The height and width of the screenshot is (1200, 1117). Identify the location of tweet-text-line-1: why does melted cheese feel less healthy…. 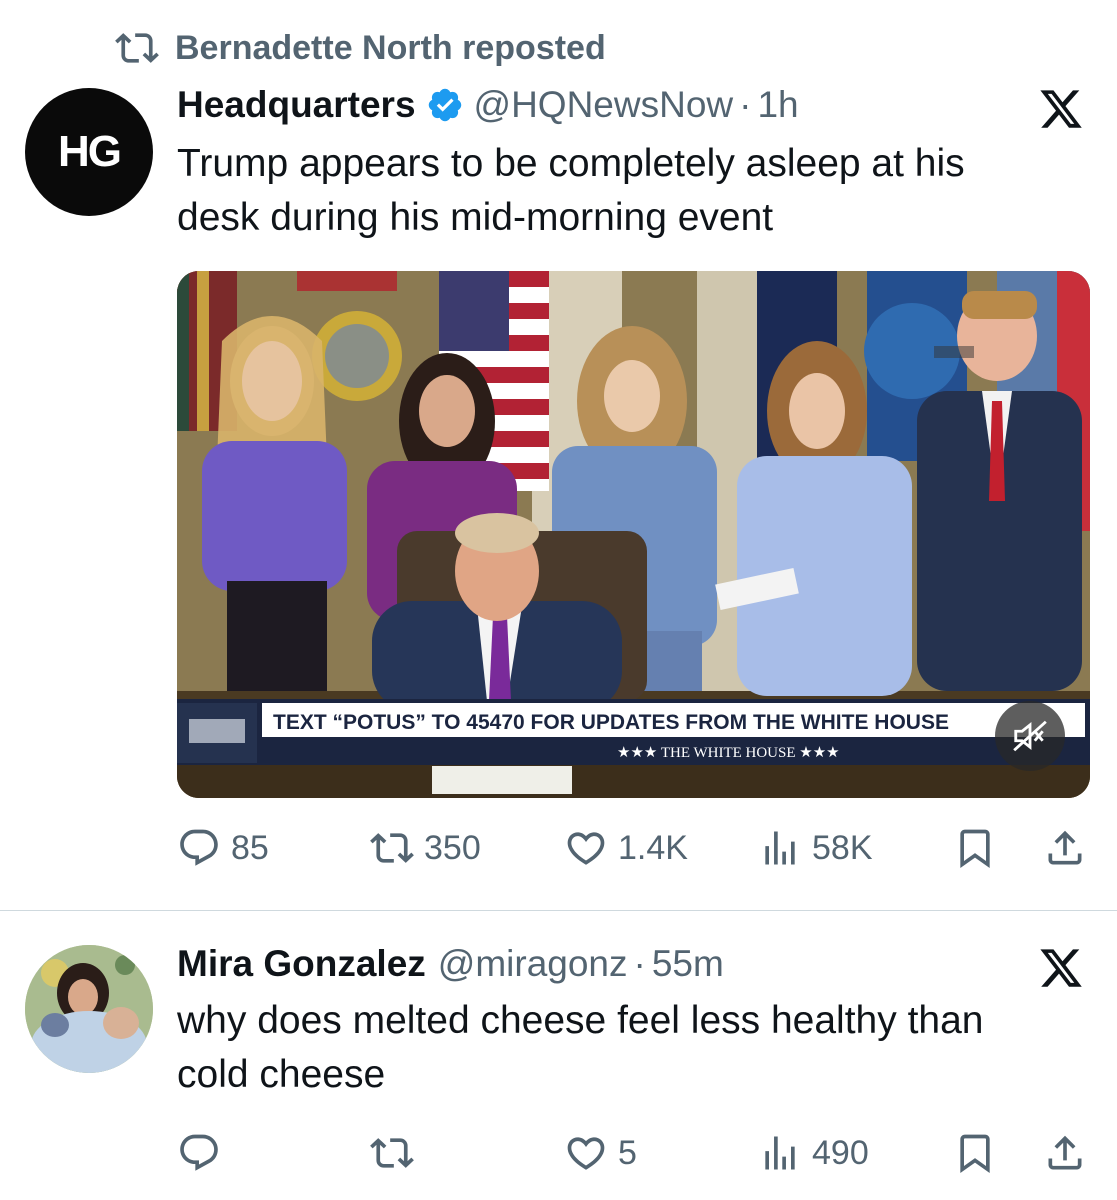
(580, 1020).